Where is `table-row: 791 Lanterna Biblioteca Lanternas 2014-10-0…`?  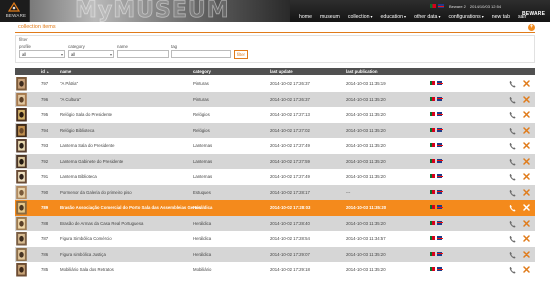
table-row: 791 Lanterna Biblioteca Lanternas 2014-10-0… is located at coordinates (275, 177).